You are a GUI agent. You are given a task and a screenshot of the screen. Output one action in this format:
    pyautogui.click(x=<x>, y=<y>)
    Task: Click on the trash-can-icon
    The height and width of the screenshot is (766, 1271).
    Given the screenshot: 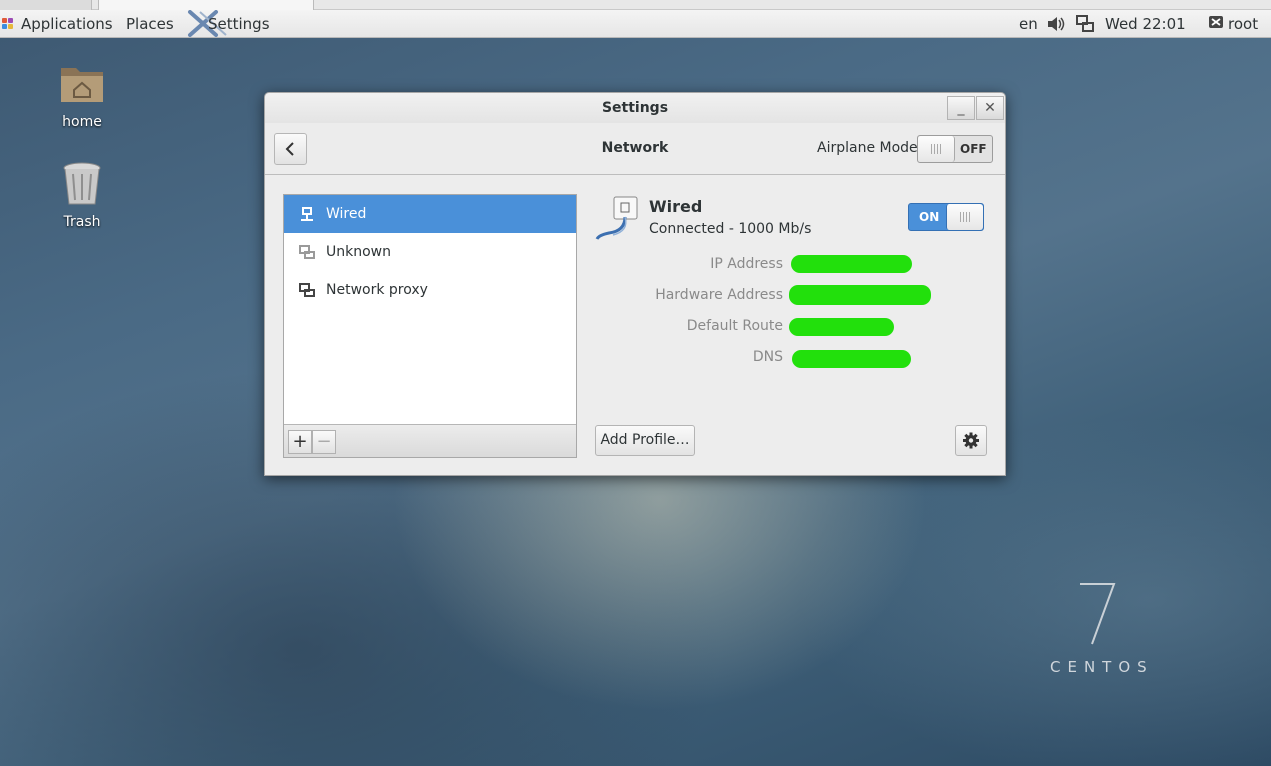 What is the action you would take?
    pyautogui.click(x=82, y=184)
    